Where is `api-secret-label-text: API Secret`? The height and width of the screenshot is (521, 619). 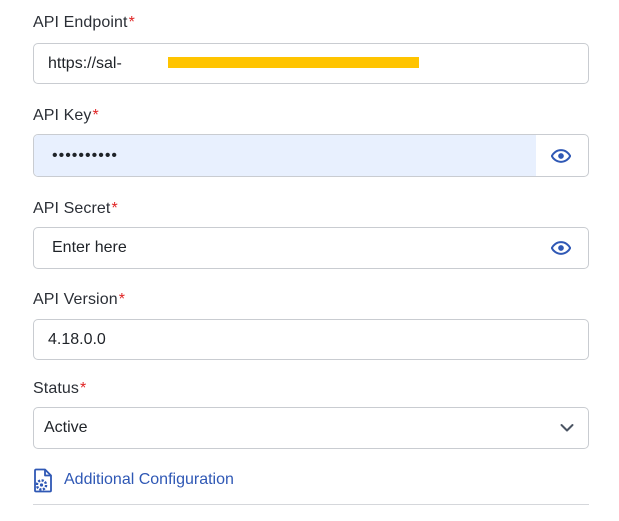
api-secret-label-text: API Secret is located at coordinates (72, 208).